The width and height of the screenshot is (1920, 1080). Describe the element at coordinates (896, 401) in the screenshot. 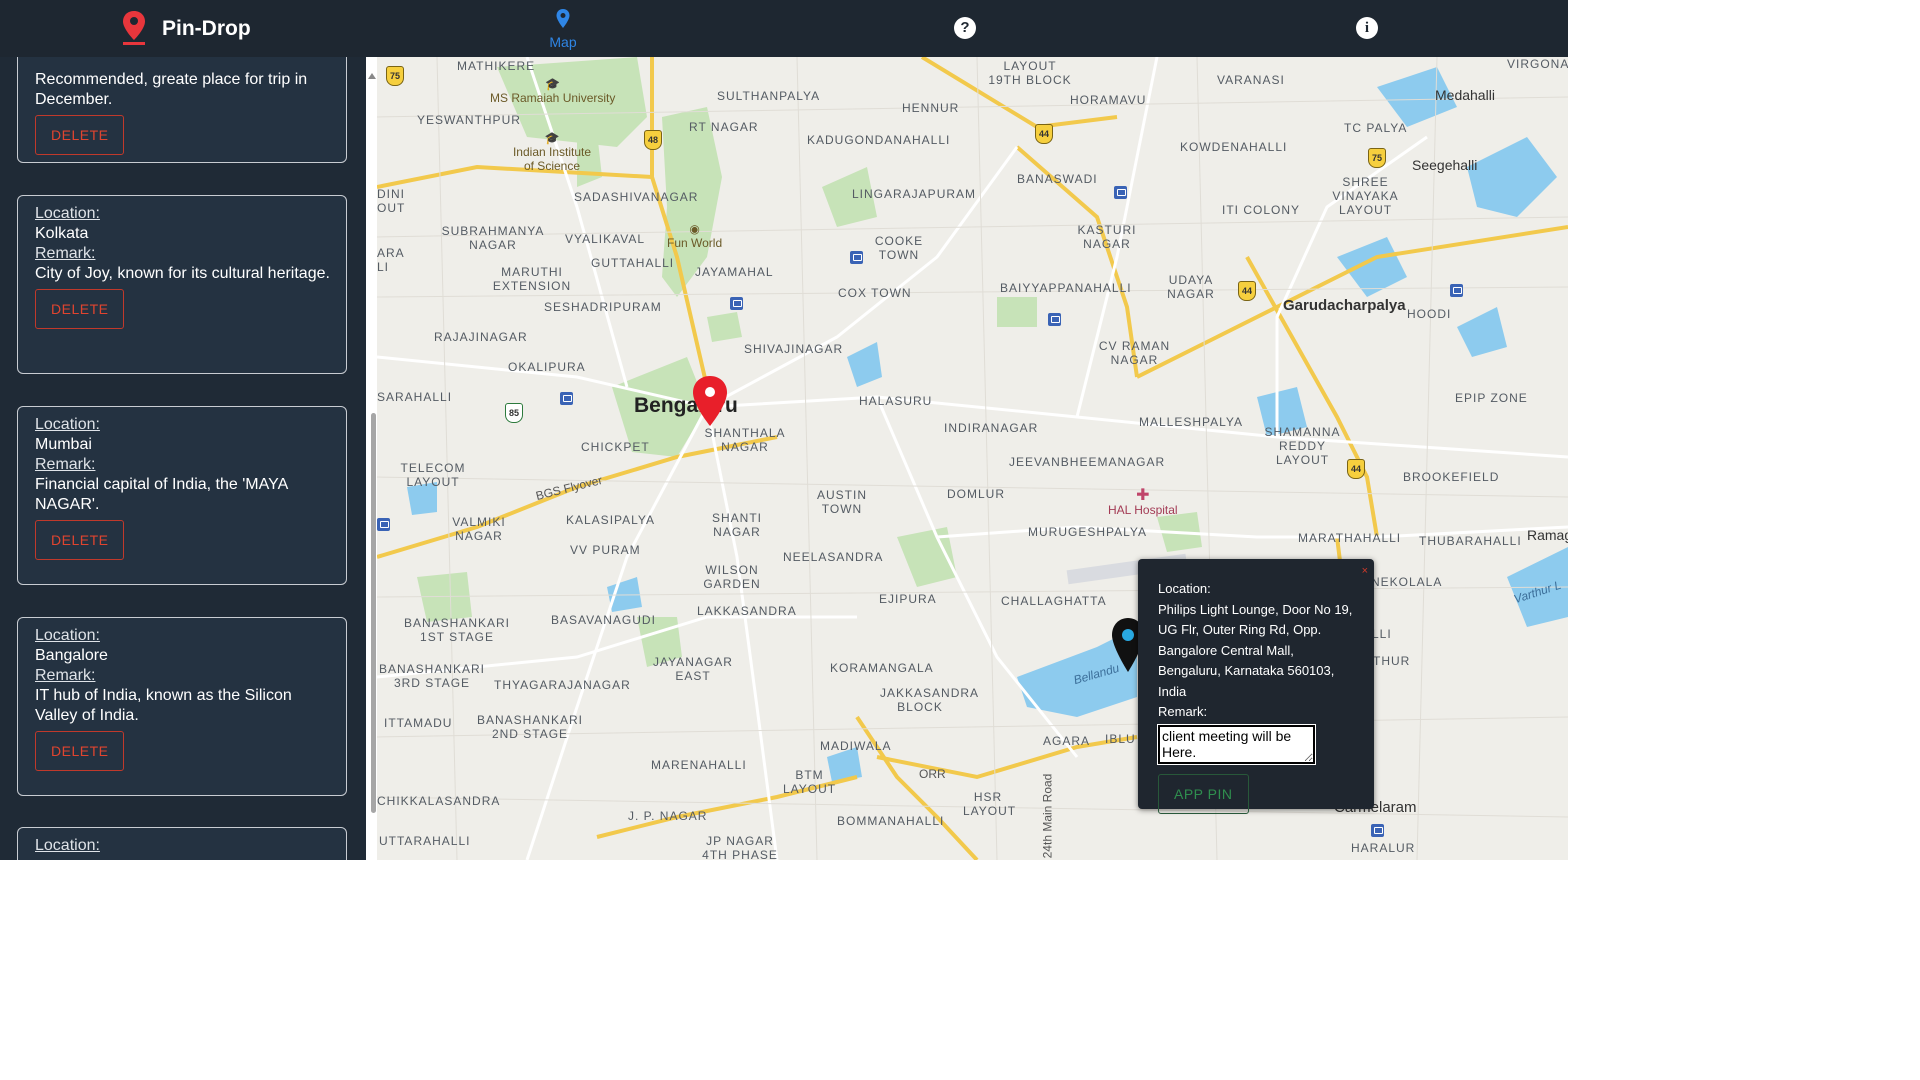

I see `map-label: HALASURU` at that location.